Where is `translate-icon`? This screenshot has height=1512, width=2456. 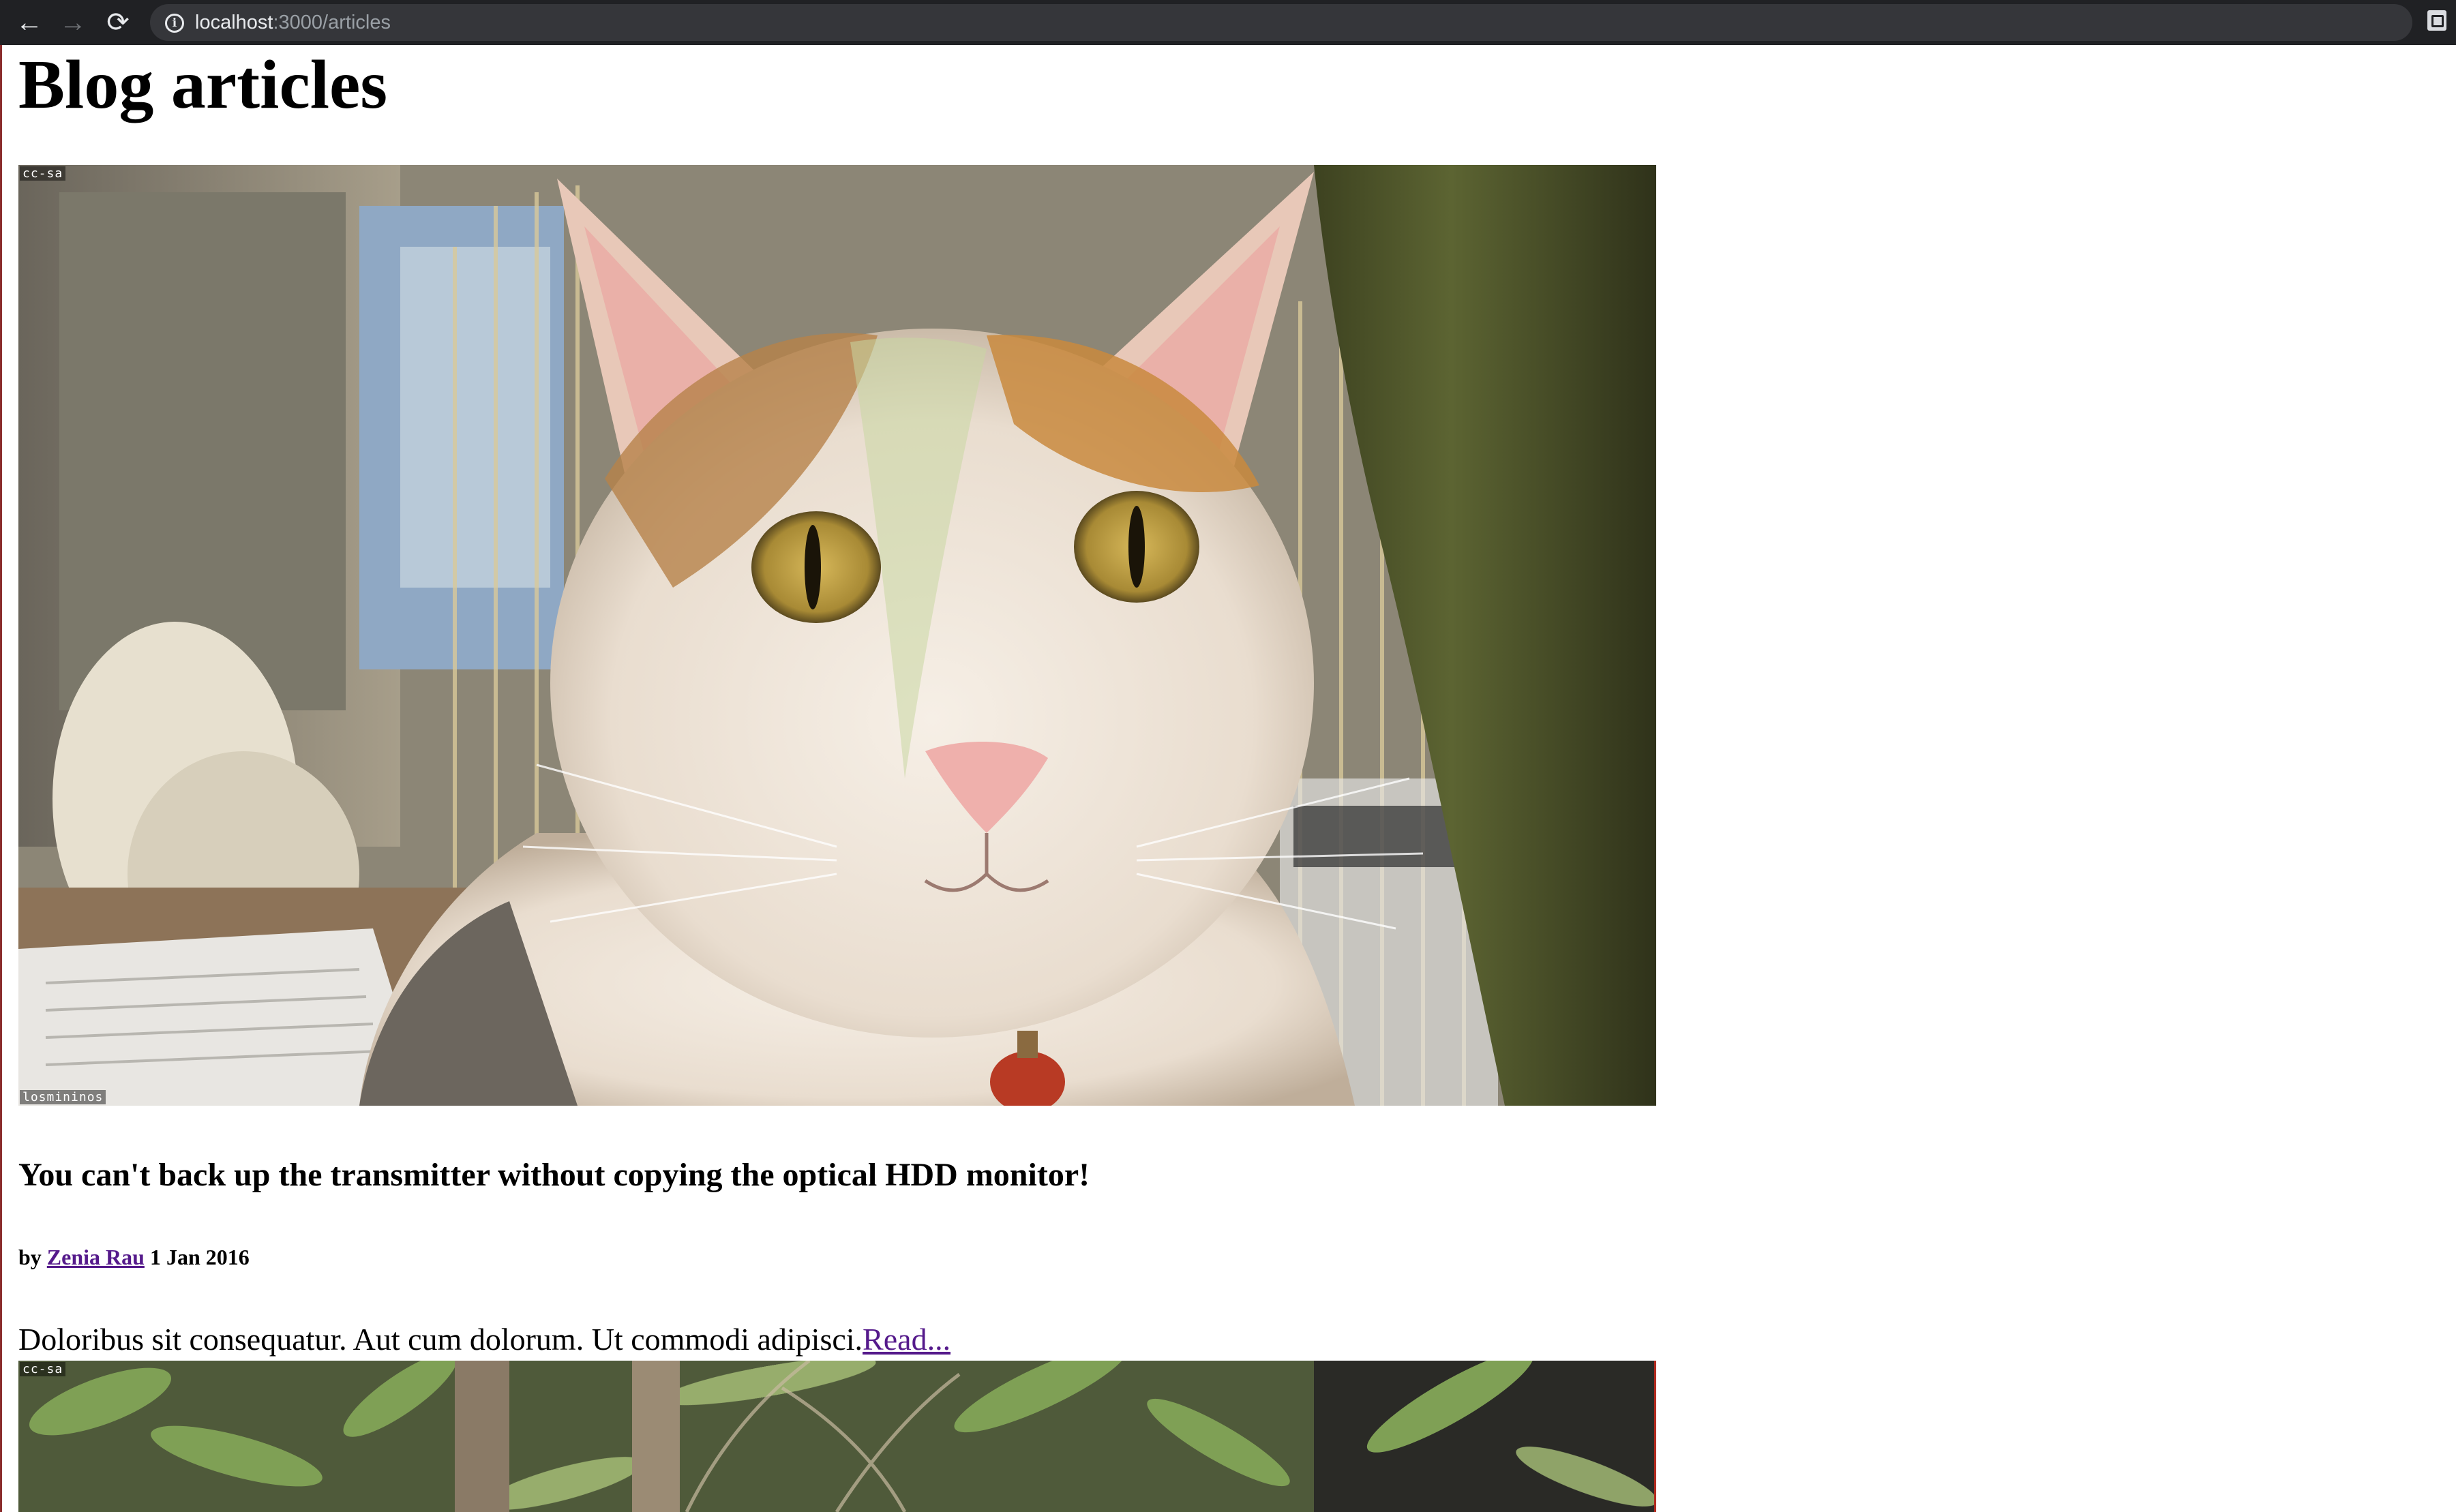 translate-icon is located at coordinates (2436, 21).